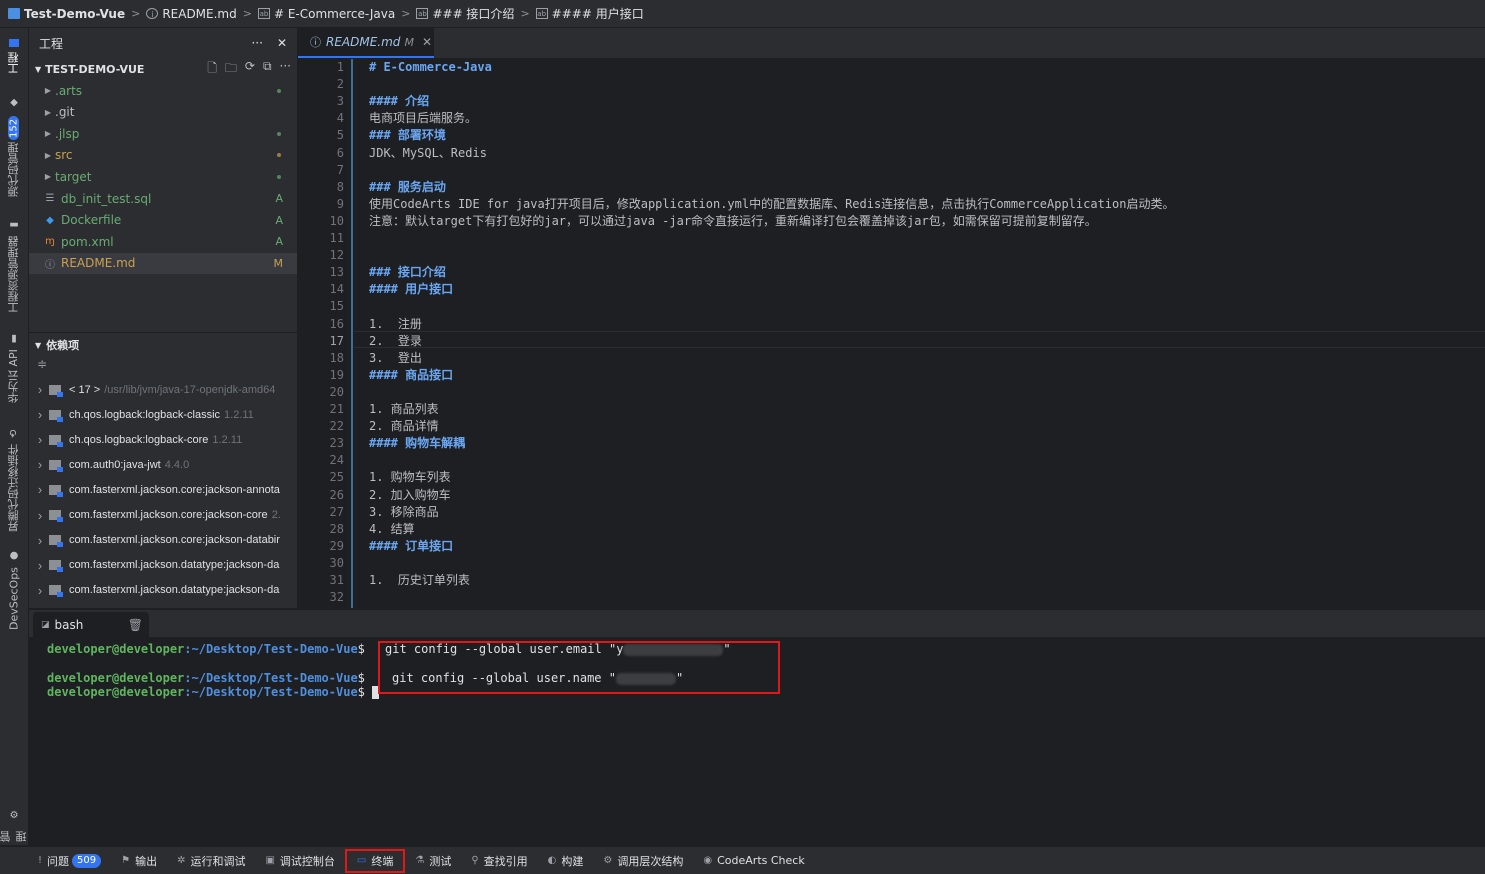 This screenshot has height=874, width=1485. I want to click on line-number: 31, so click(336, 580).